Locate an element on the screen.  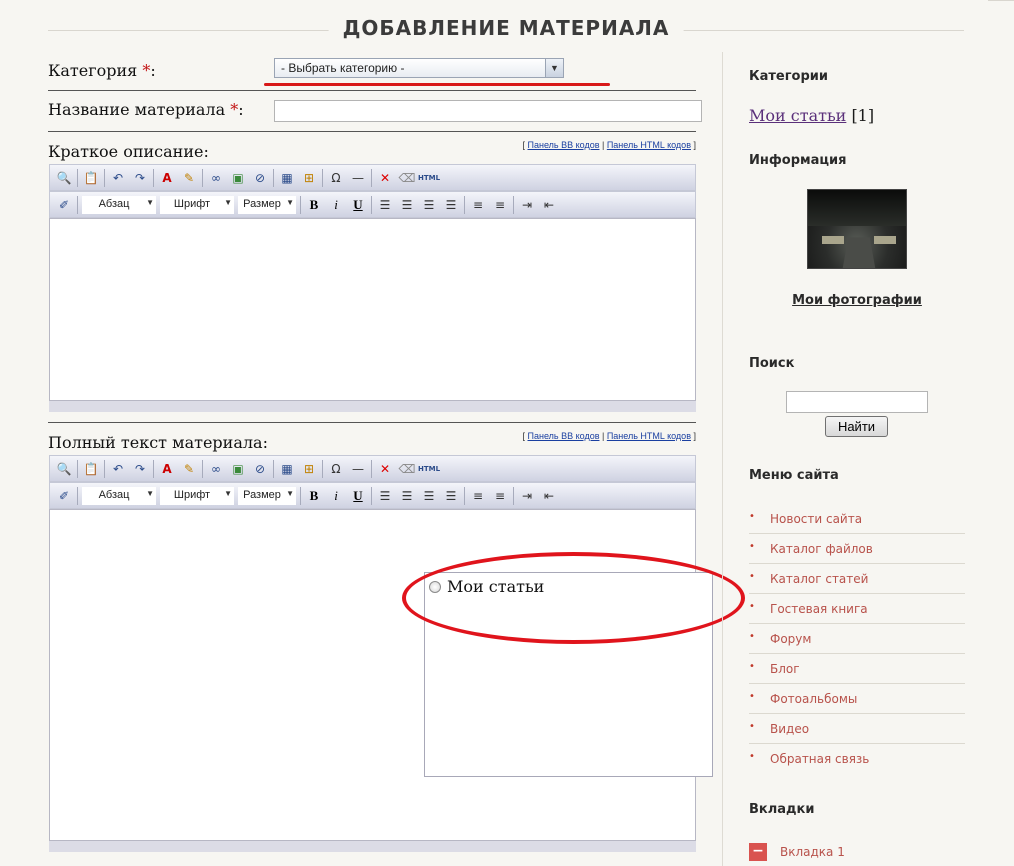
menu-item-label: Гостевая книга is located at coordinates (819, 609).